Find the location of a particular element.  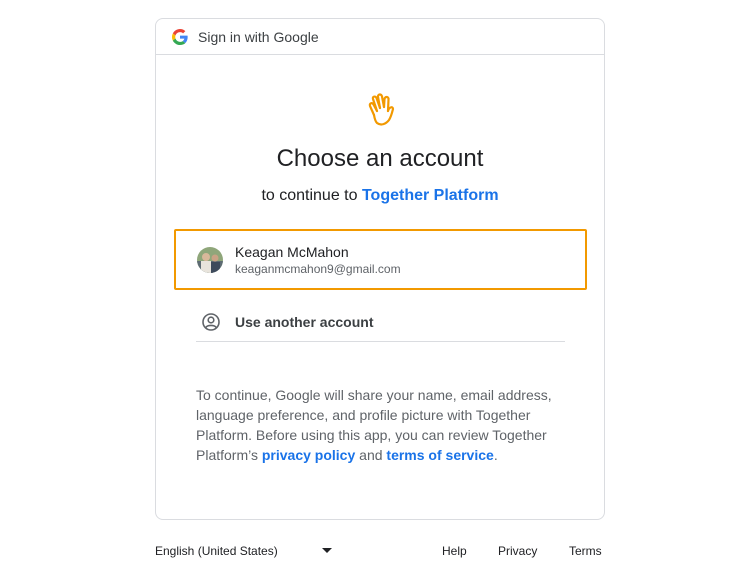

account-circle-icon is located at coordinates (211, 321).